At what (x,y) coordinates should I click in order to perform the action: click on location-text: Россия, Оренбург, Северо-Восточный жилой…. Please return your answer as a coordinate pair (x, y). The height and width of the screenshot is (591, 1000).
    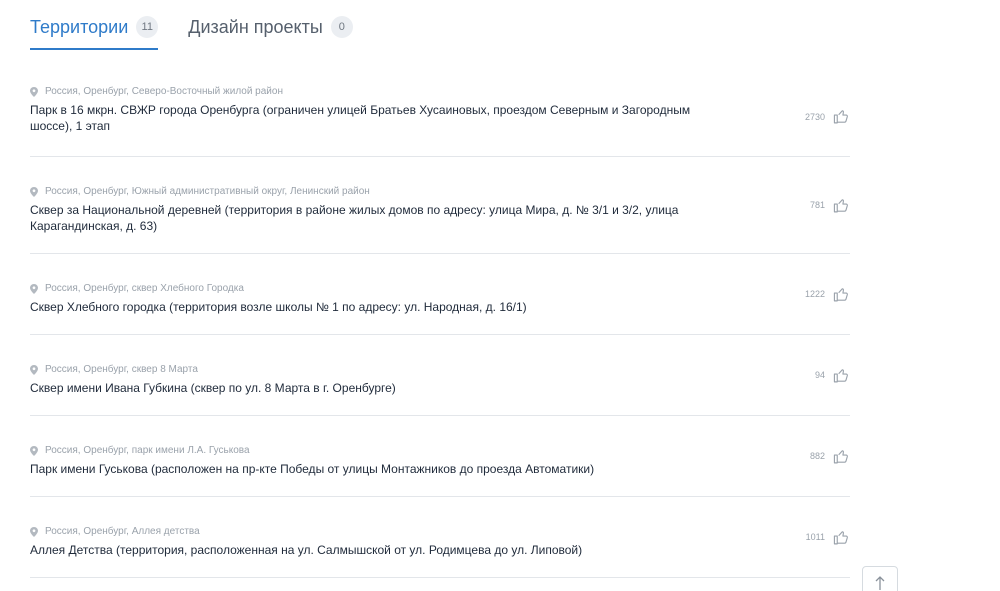
    Looking at the image, I should click on (164, 91).